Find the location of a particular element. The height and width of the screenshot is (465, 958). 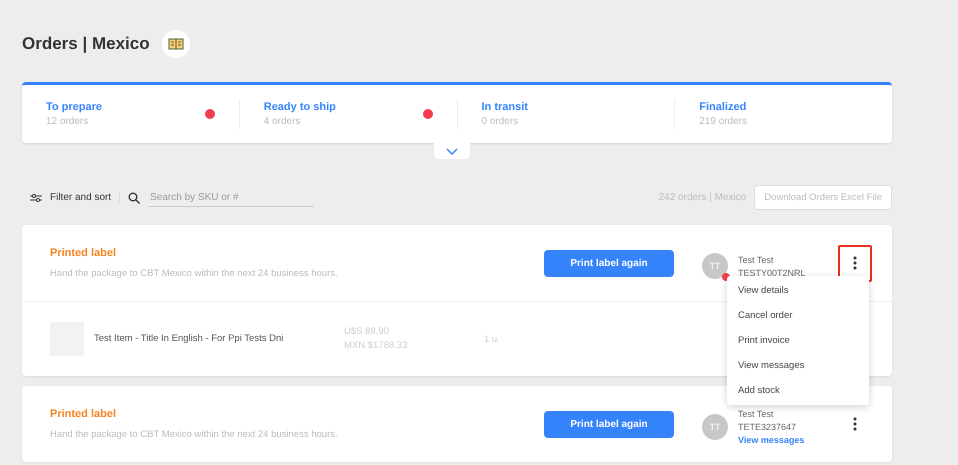

expand-button is located at coordinates (452, 151).